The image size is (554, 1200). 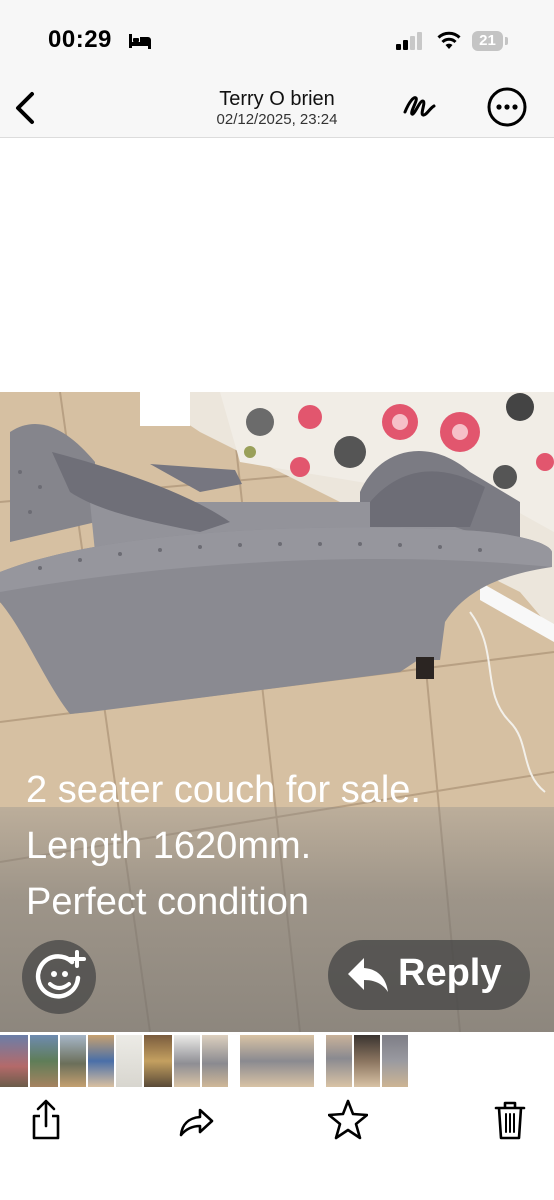 I want to click on battery-tip, so click(x=506, y=41).